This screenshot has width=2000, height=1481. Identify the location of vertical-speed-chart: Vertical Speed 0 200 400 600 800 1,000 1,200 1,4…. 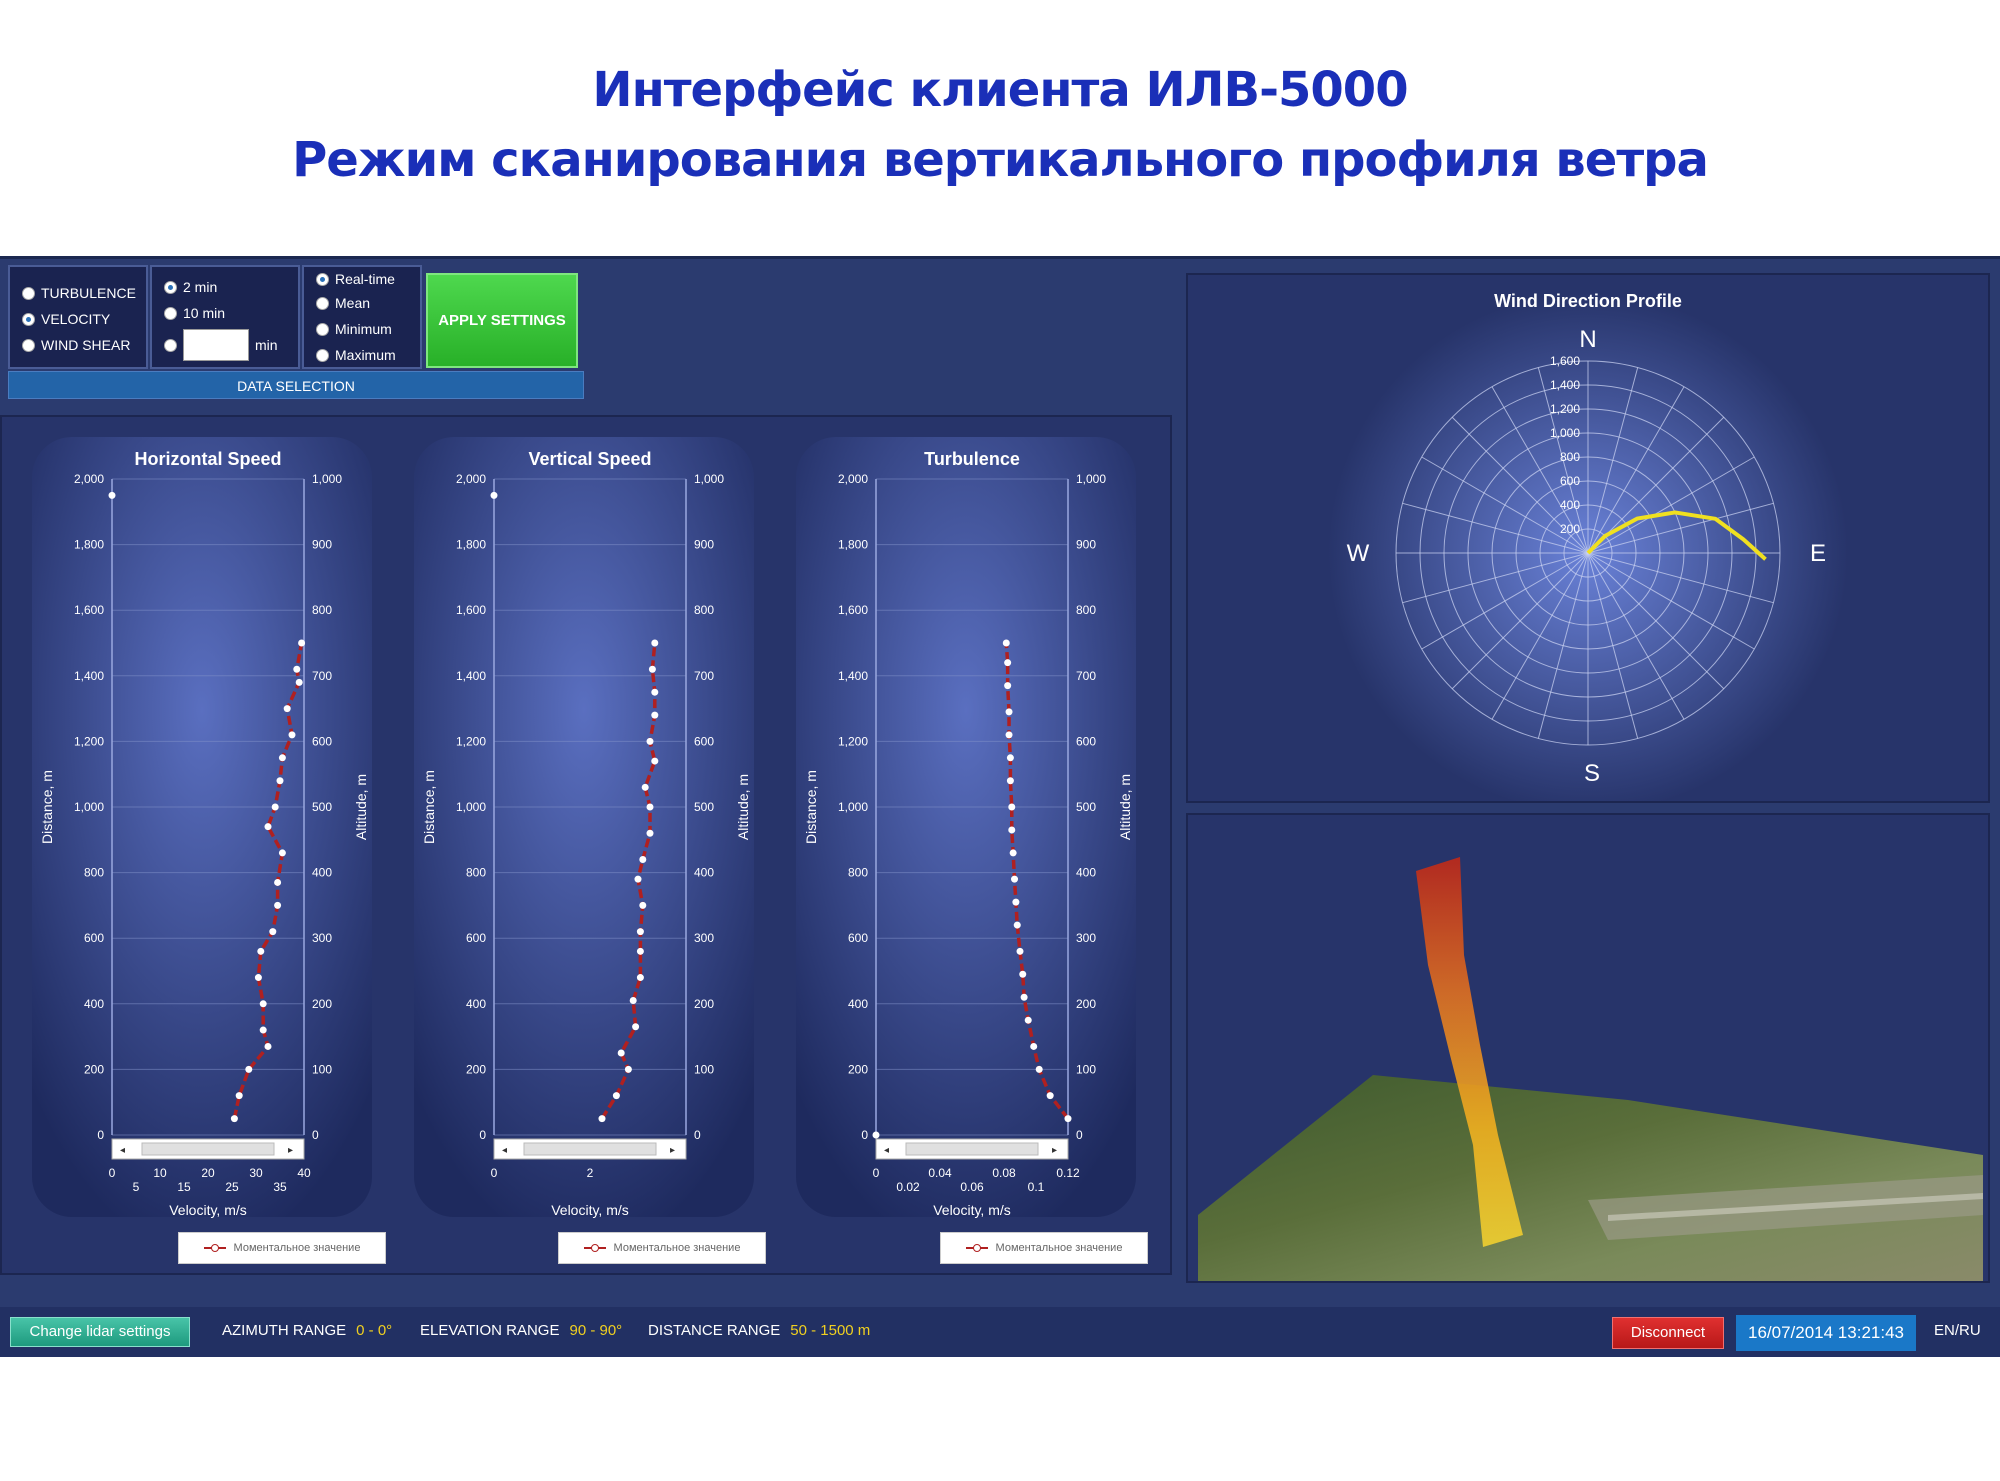
(584, 847).